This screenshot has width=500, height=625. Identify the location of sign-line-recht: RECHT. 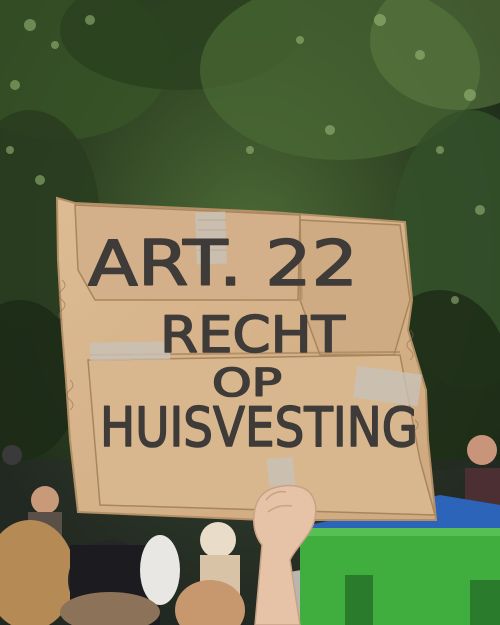
(252, 335).